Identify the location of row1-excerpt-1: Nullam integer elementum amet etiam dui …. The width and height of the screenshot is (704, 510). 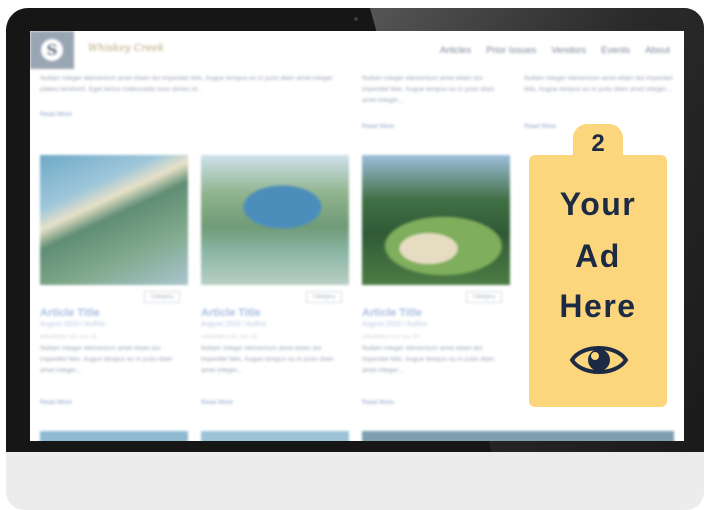
(186, 84).